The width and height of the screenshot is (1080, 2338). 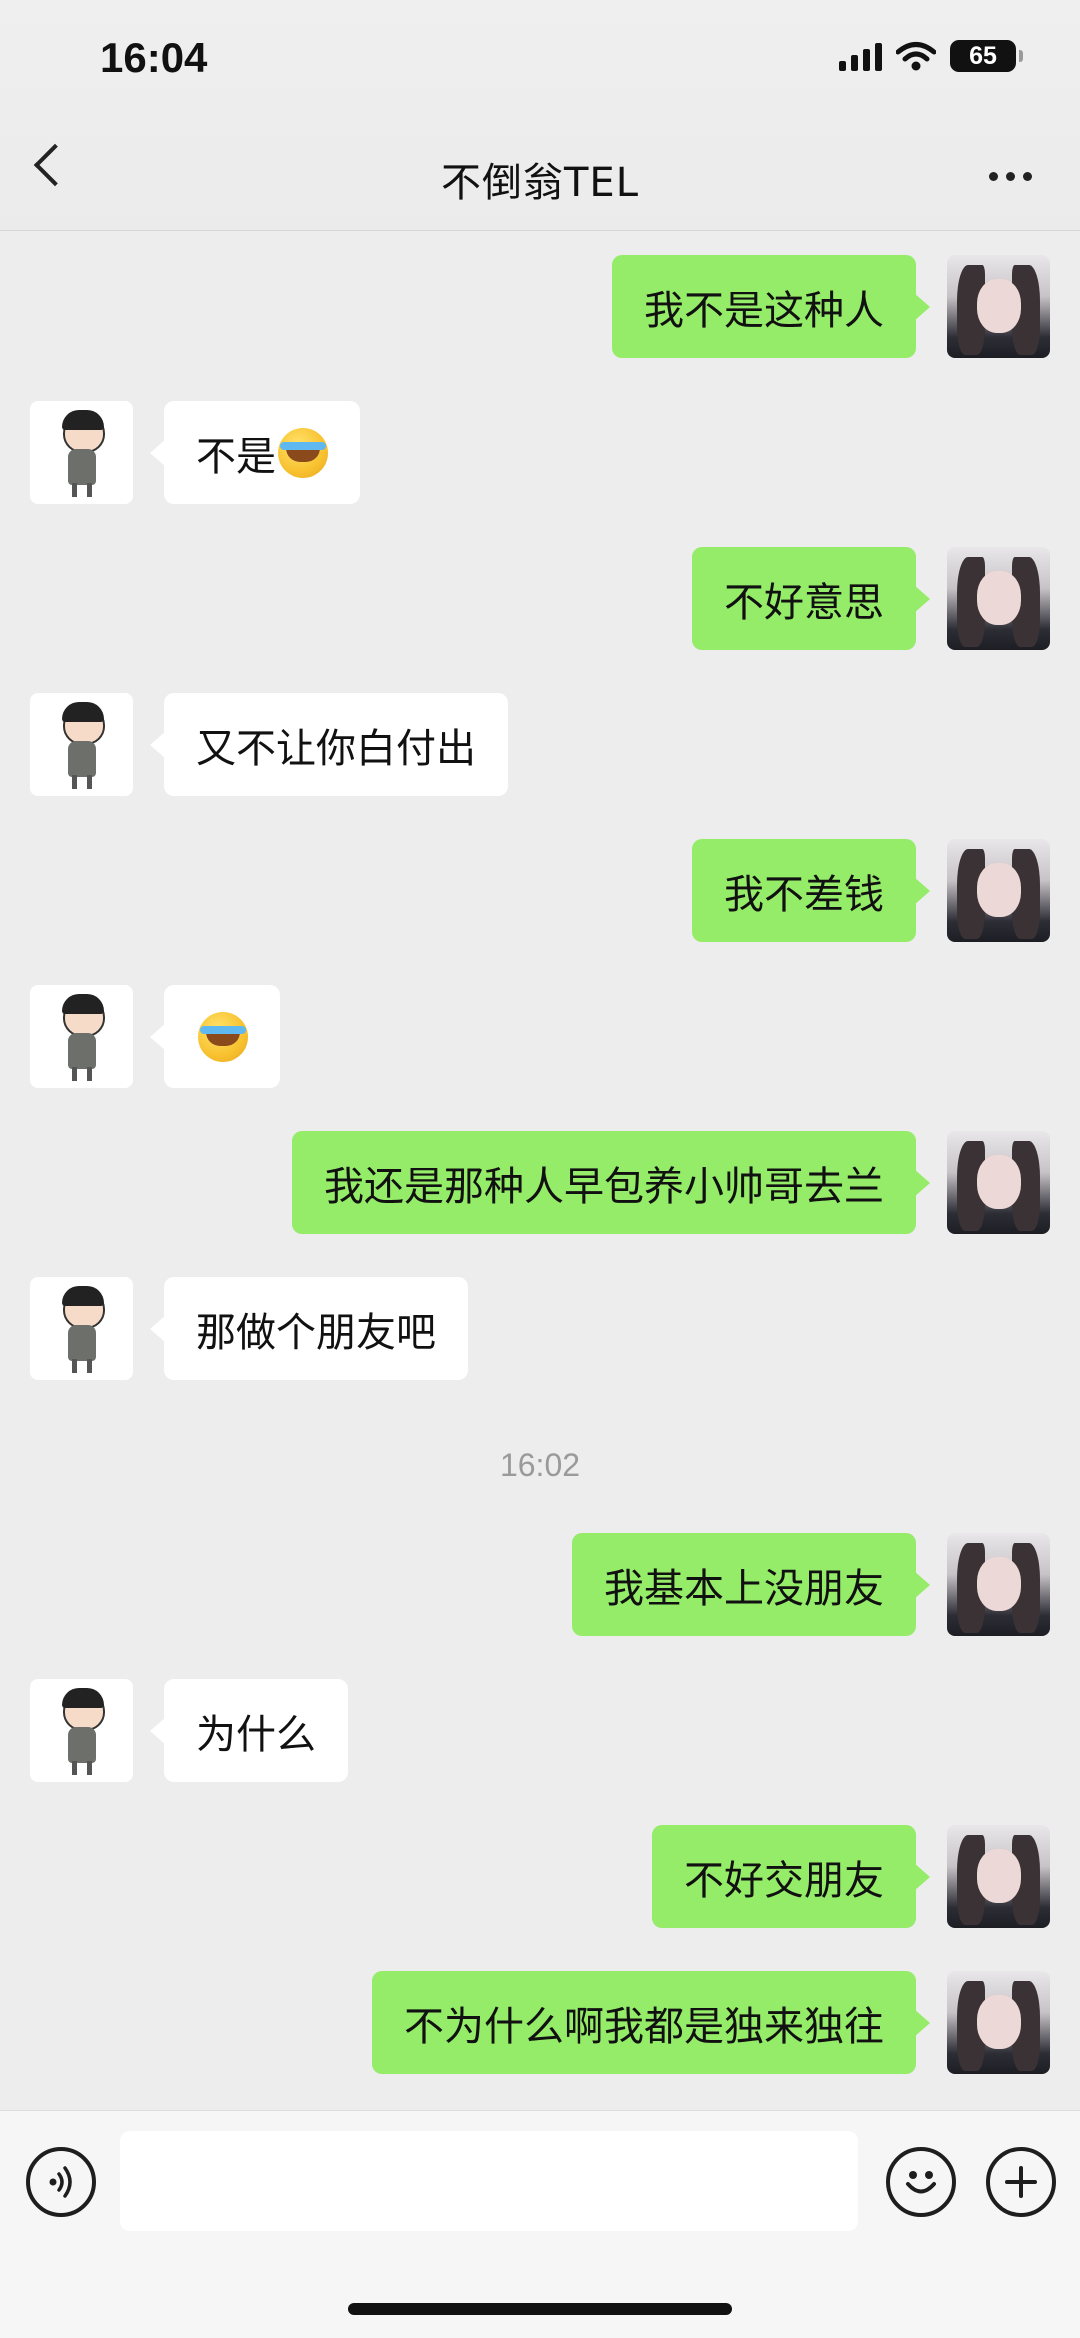 I want to click on message-row: 我基本上没朋友, so click(x=540, y=1584).